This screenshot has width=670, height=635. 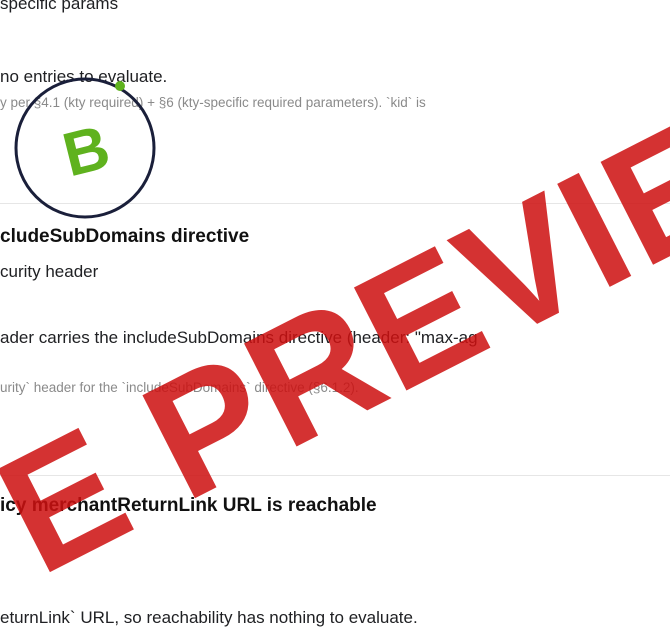 What do you see at coordinates (86, 152) in the screenshot?
I see `badge-letter: B` at bounding box center [86, 152].